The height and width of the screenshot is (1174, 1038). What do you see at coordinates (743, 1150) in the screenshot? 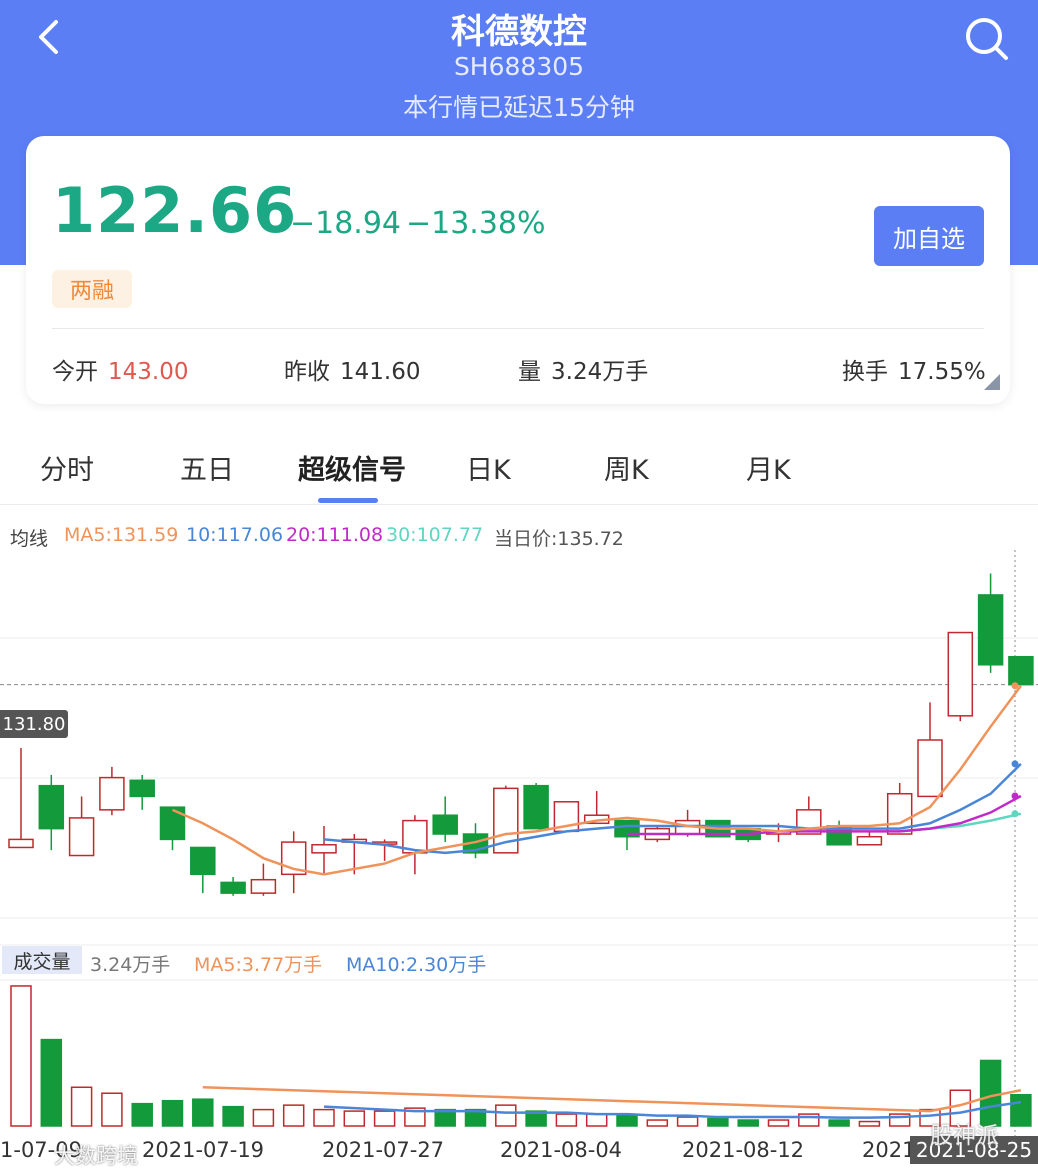
I see `date-label: 2021-08-12` at bounding box center [743, 1150].